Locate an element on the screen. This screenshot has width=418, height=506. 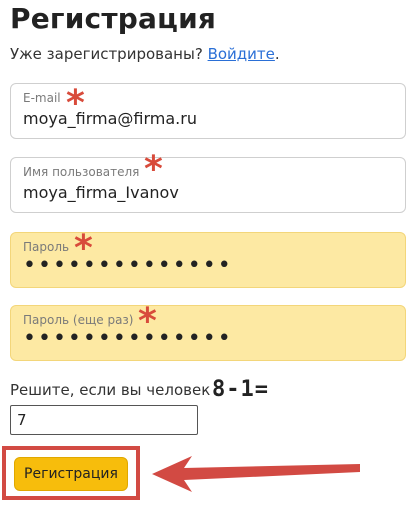
login-prompt: Уже зарегистрированы? Войдите. is located at coordinates (145, 54).